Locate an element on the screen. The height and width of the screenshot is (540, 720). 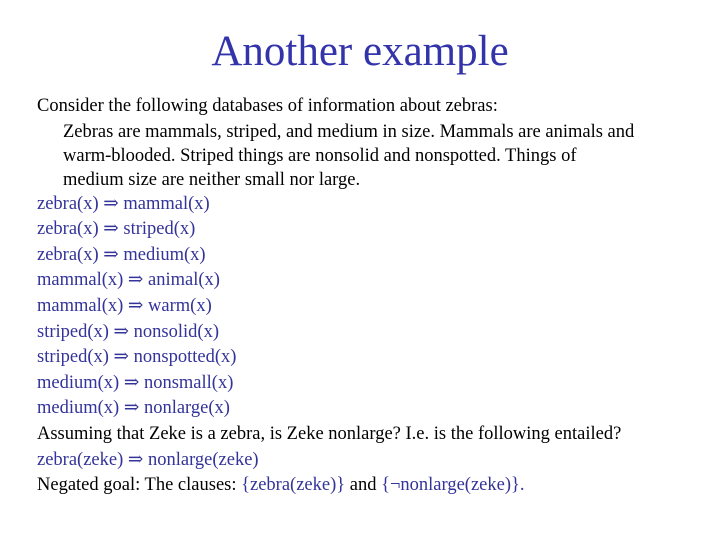
clause-end: . is located at coordinates (522, 485).